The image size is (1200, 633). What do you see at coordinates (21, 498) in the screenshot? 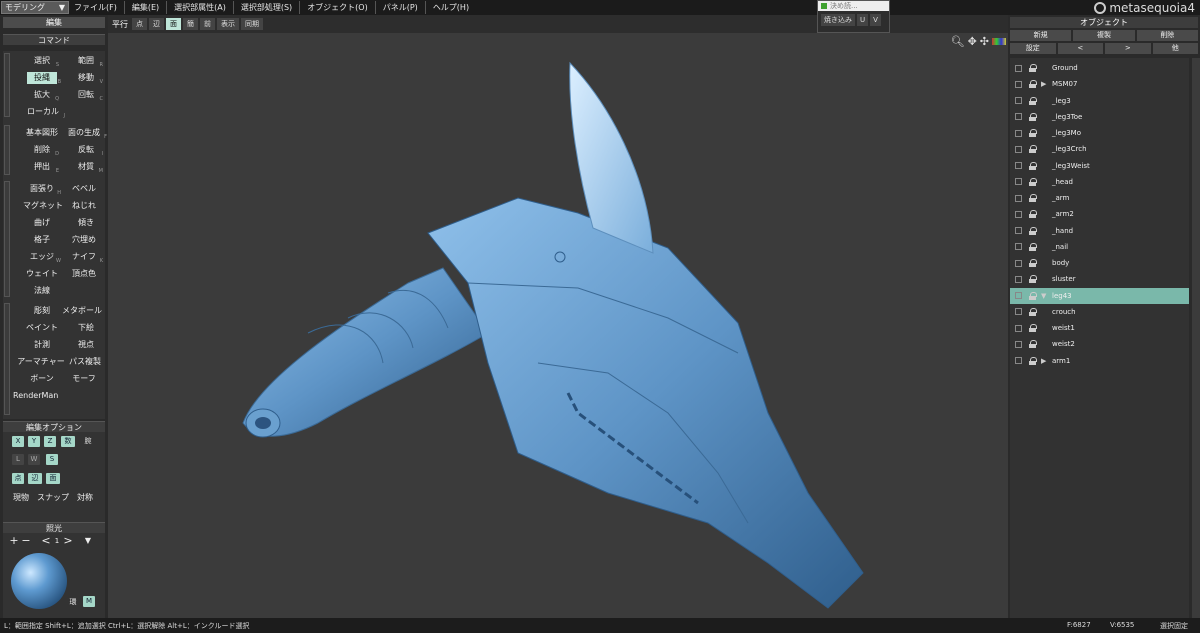
I see `actual-option-button: 現物` at bounding box center [21, 498].